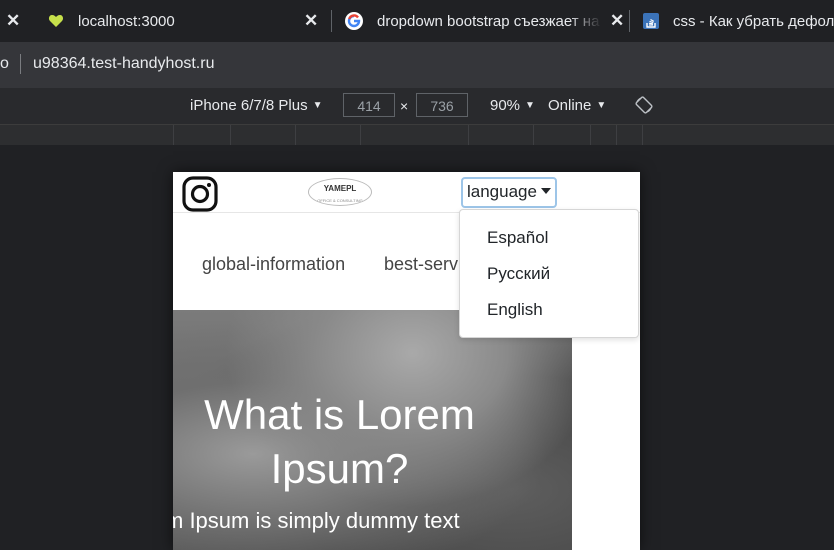 This screenshot has width=834, height=550. I want to click on dropdown-item-russian: Русский, so click(518, 274).